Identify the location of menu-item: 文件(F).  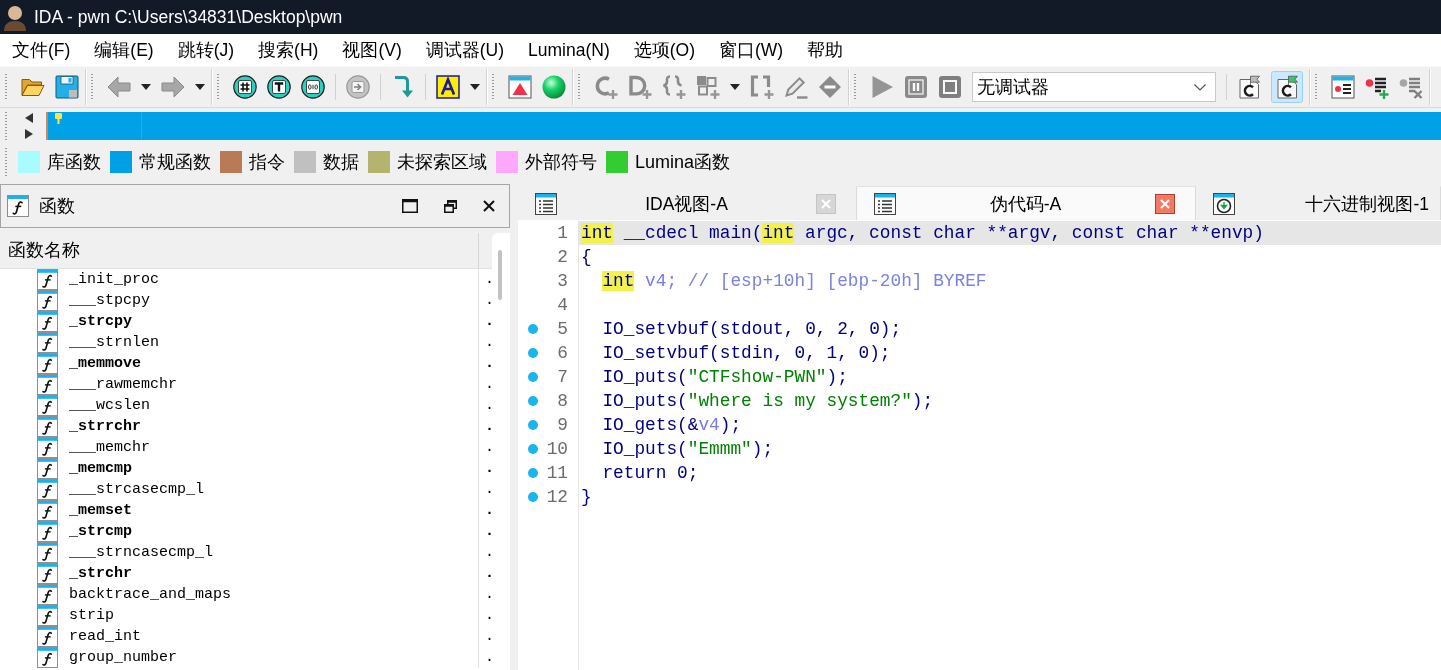
(41, 50).